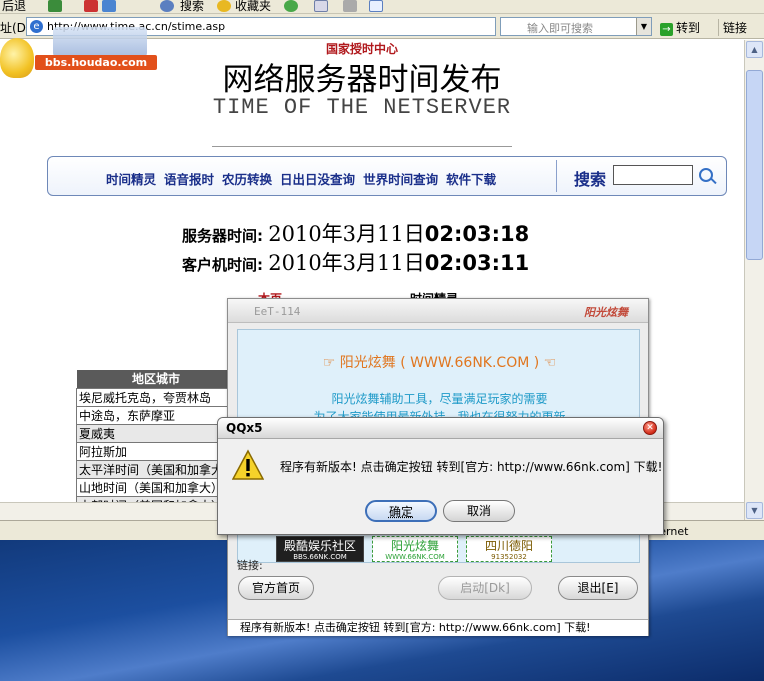 The height and width of the screenshot is (681, 764). What do you see at coordinates (224, 6) in the screenshot?
I see `favorites-star-icon` at bounding box center [224, 6].